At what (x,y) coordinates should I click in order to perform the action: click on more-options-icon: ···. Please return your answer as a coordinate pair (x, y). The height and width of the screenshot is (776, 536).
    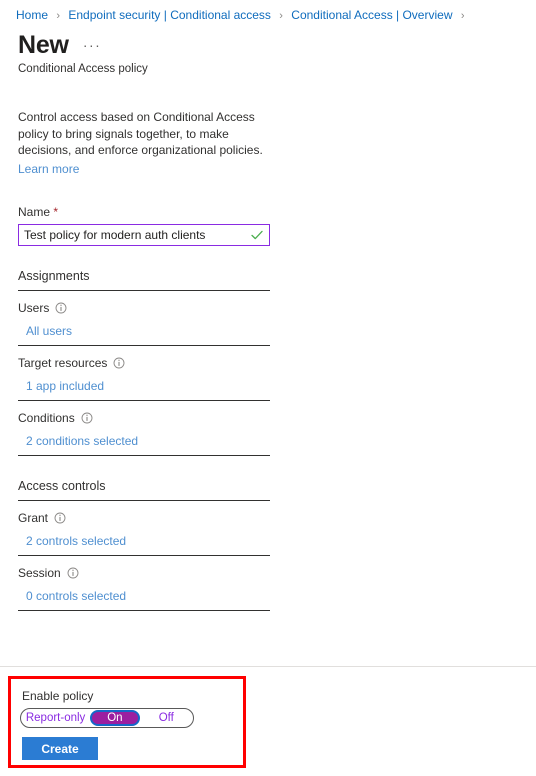
    Looking at the image, I should click on (92, 45).